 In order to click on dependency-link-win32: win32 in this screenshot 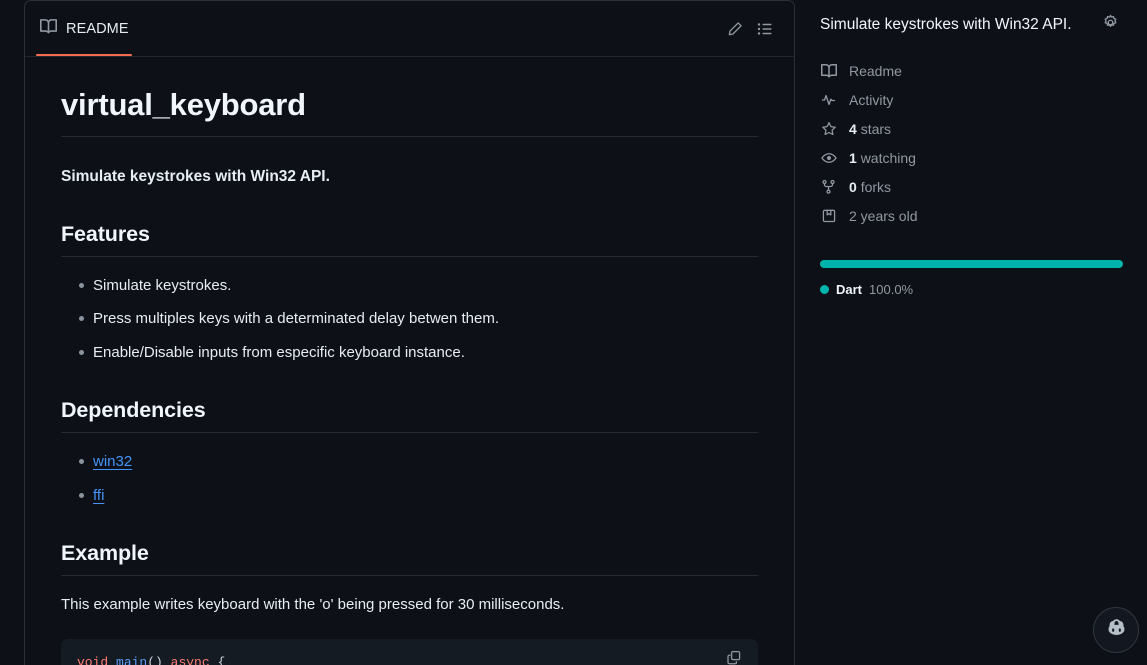, I will do `click(112, 461)`.